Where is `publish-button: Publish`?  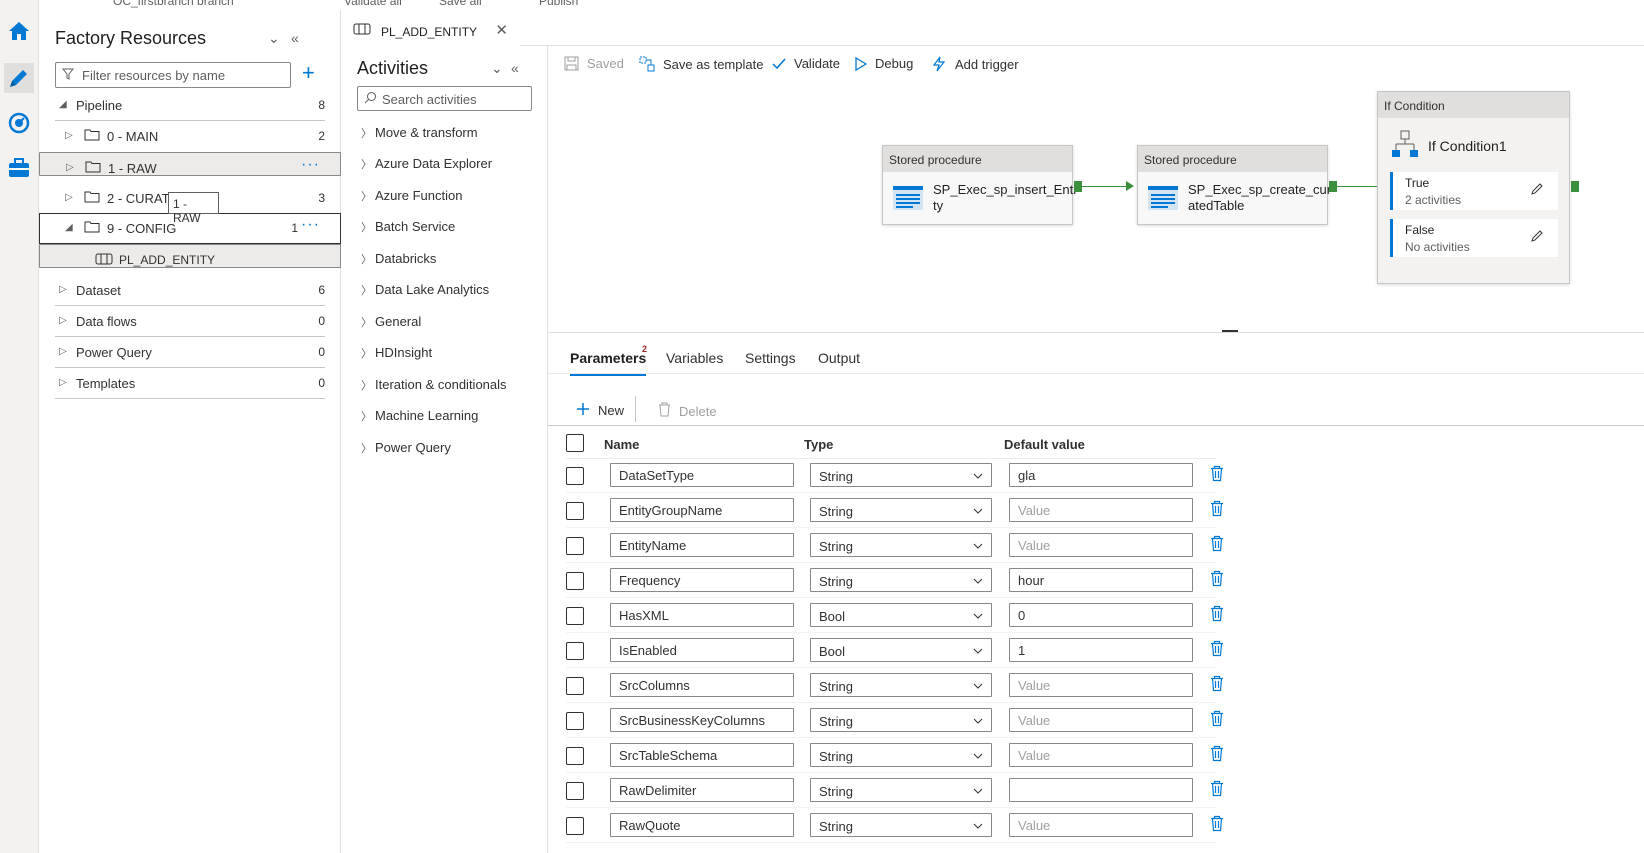
publish-button: Publish is located at coordinates (558, 4).